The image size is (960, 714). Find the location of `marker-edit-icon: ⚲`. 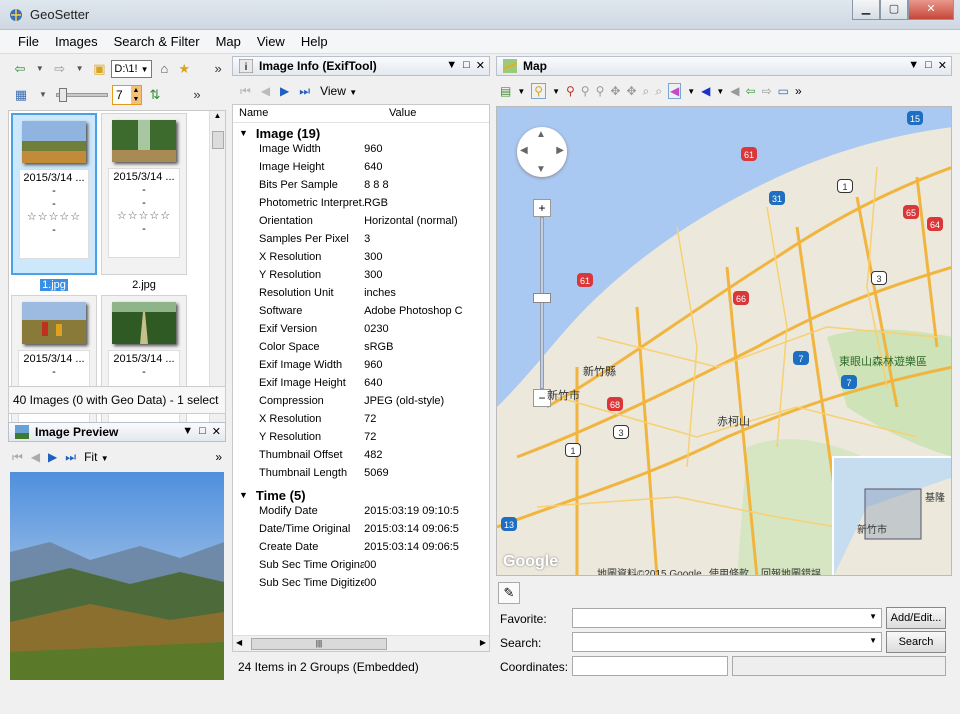

marker-edit-icon: ⚲ is located at coordinates (585, 91).